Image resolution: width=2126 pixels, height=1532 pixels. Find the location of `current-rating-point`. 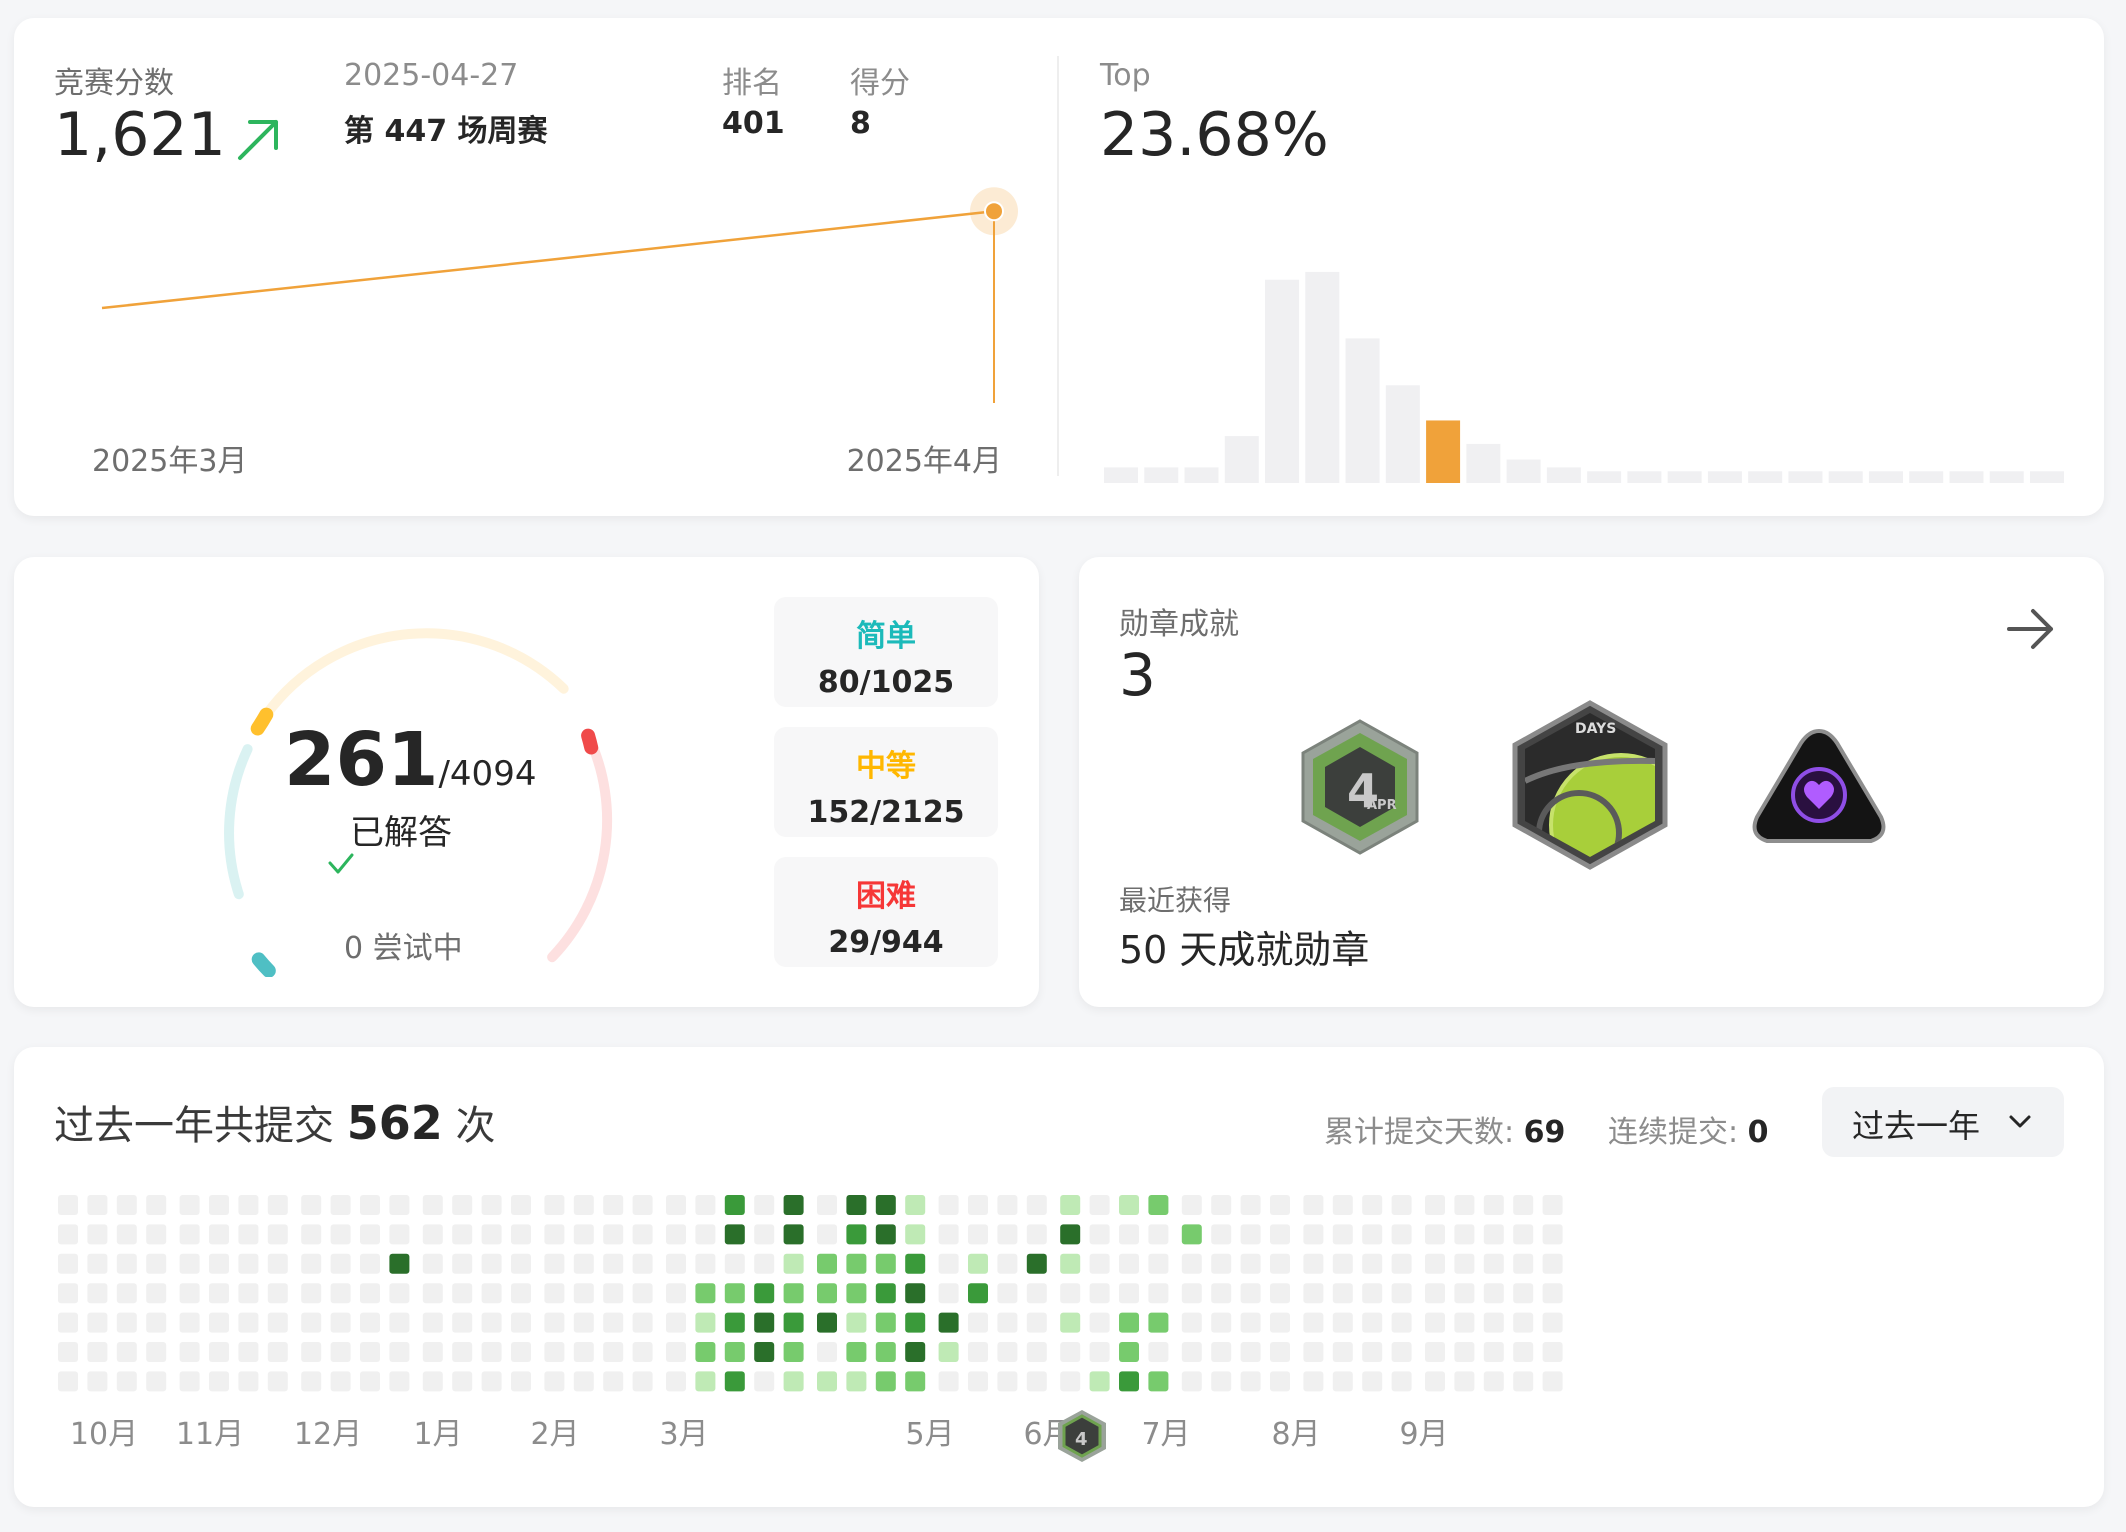

current-rating-point is located at coordinates (994, 211).